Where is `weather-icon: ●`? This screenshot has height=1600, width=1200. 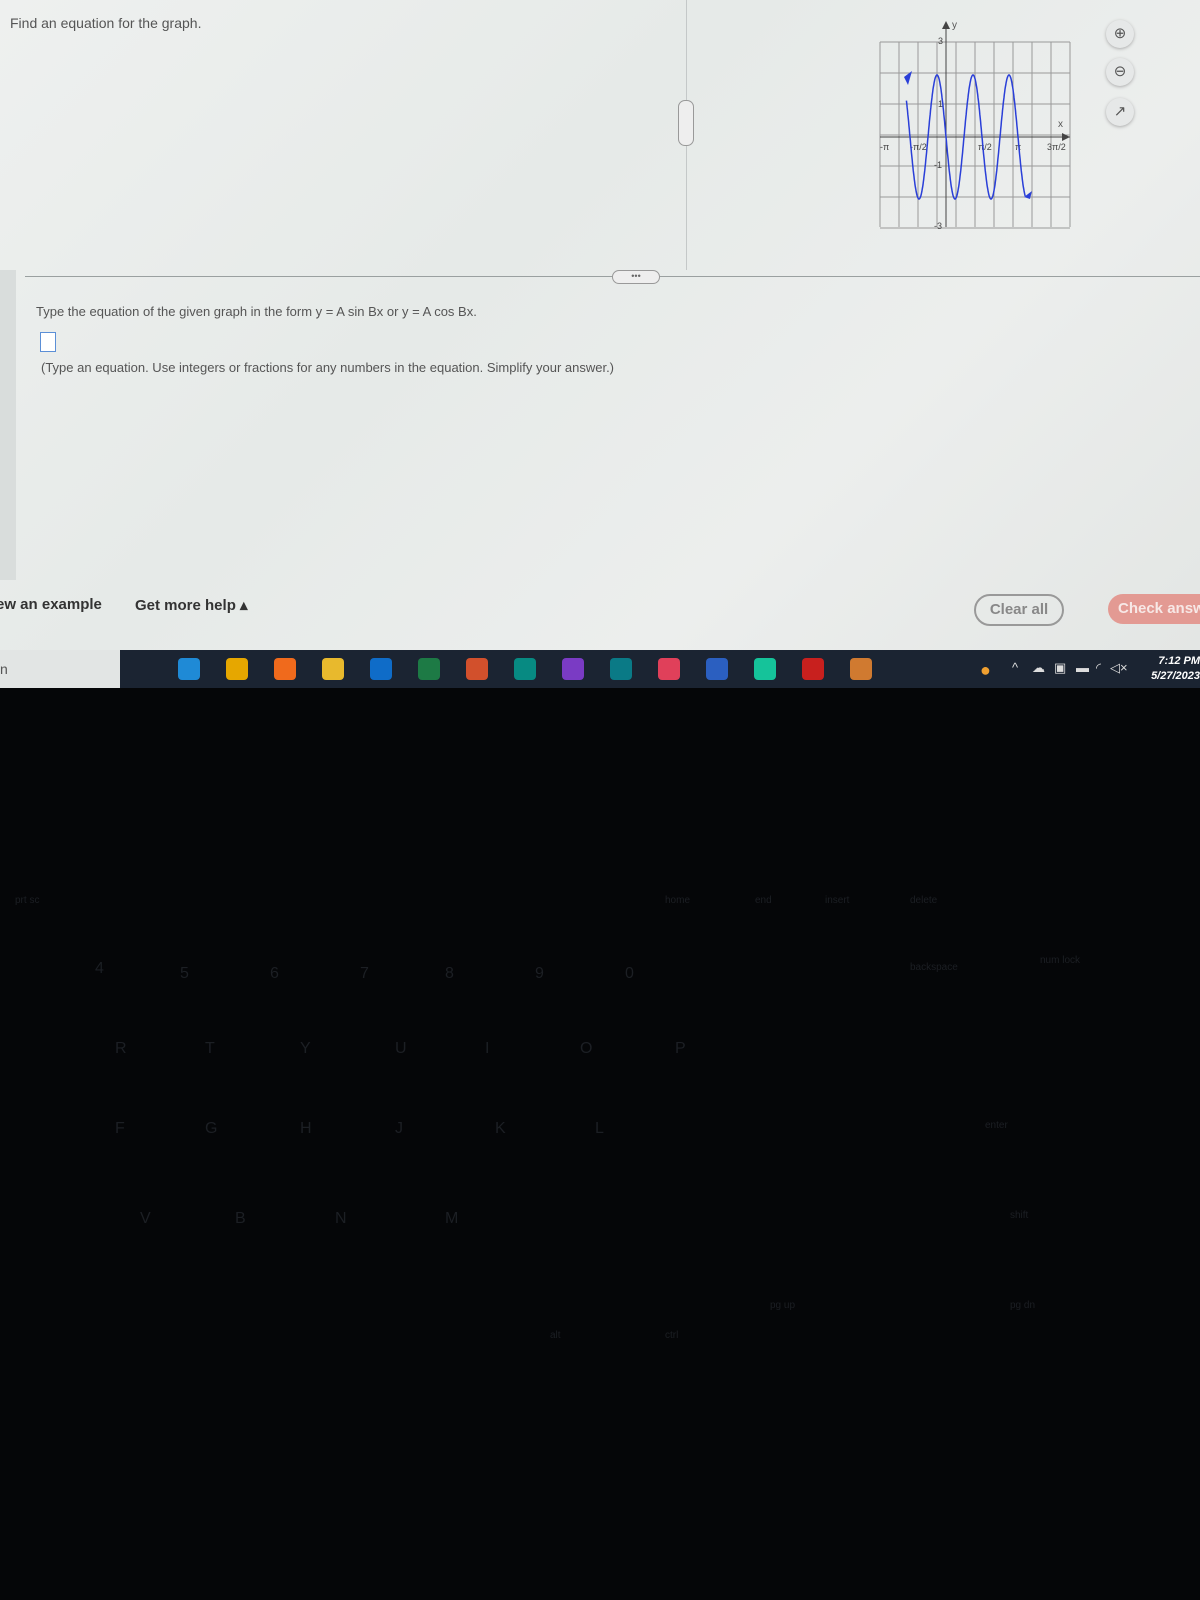 weather-icon: ● is located at coordinates (985, 670).